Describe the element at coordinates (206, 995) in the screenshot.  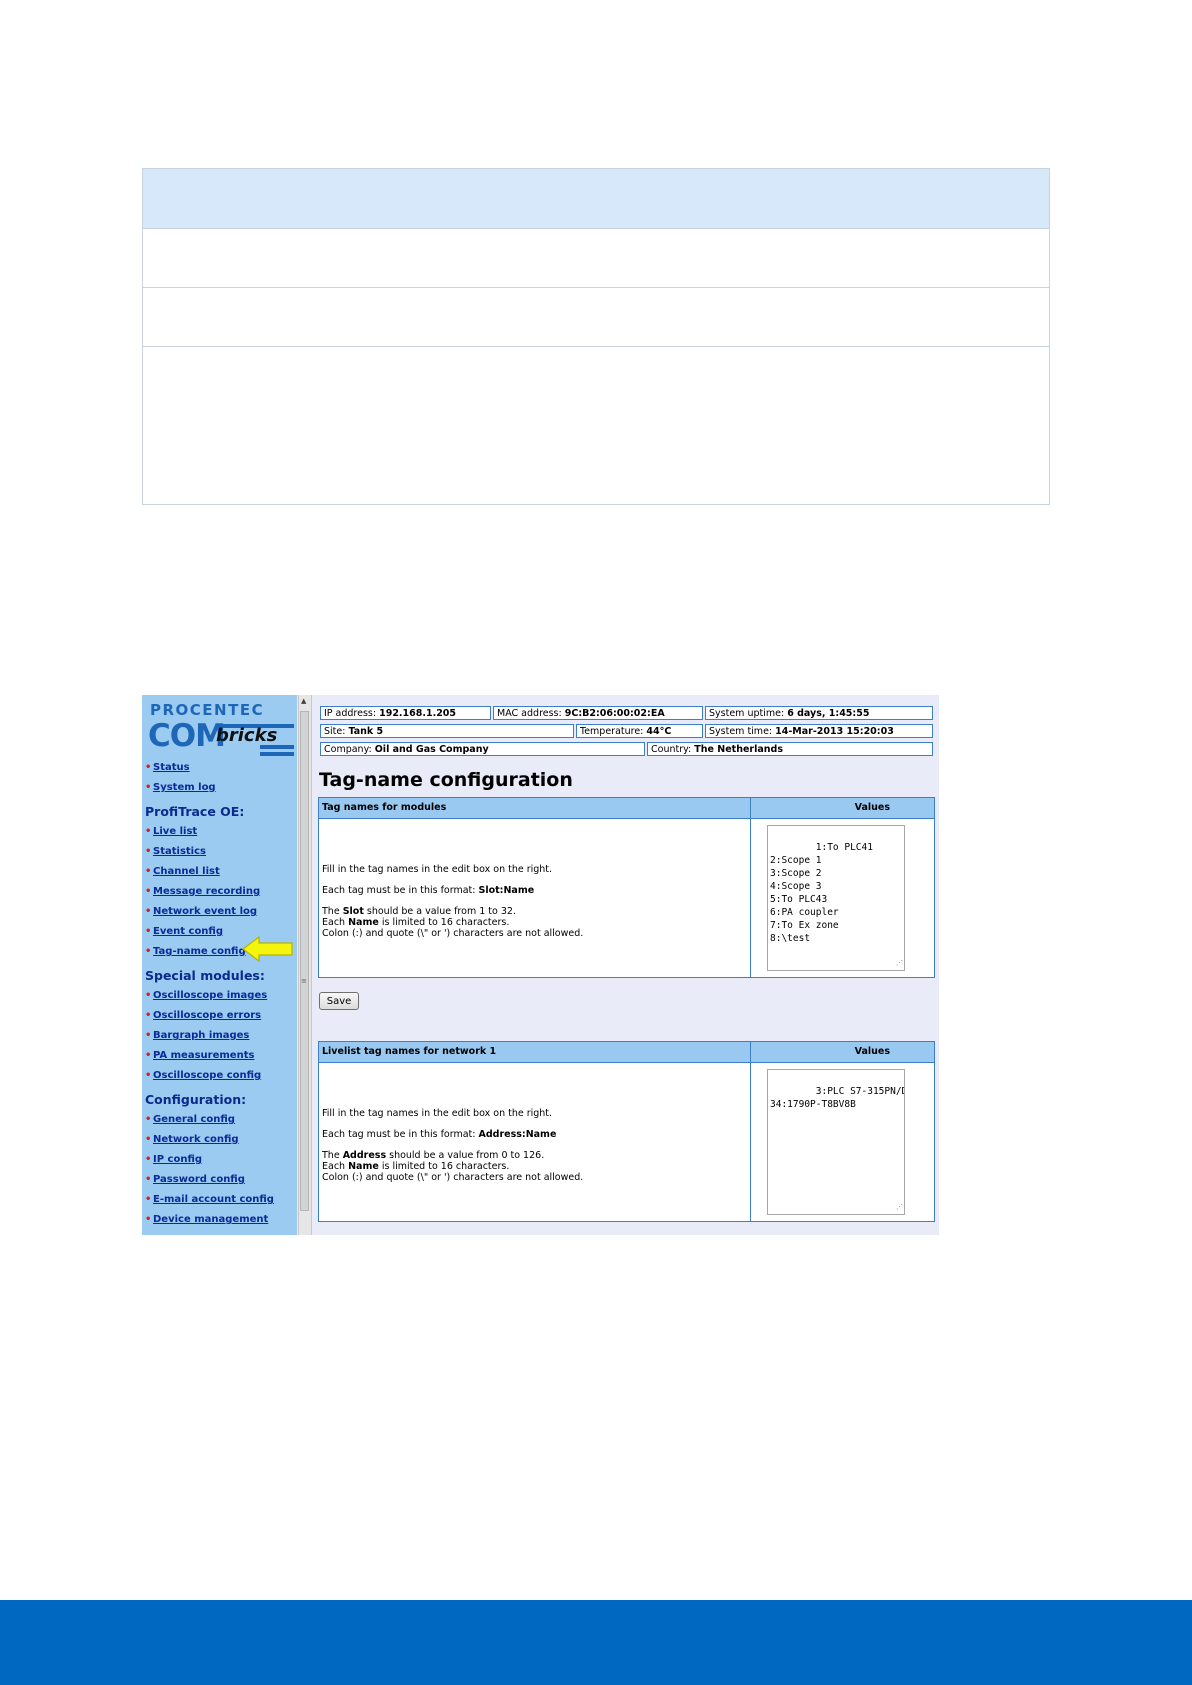
I see `nav-oscilloscope-images: Oscilloscope images` at that location.